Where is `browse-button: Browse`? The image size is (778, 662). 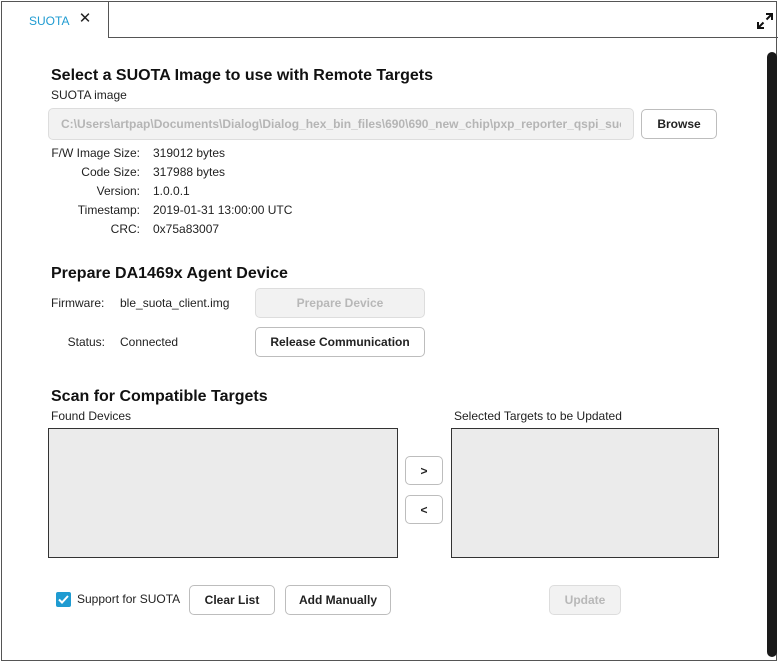 browse-button: Browse is located at coordinates (679, 124).